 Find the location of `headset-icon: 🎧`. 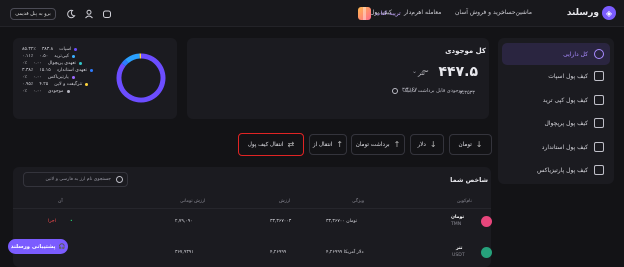

headset-icon: 🎧 is located at coordinates (62, 247).